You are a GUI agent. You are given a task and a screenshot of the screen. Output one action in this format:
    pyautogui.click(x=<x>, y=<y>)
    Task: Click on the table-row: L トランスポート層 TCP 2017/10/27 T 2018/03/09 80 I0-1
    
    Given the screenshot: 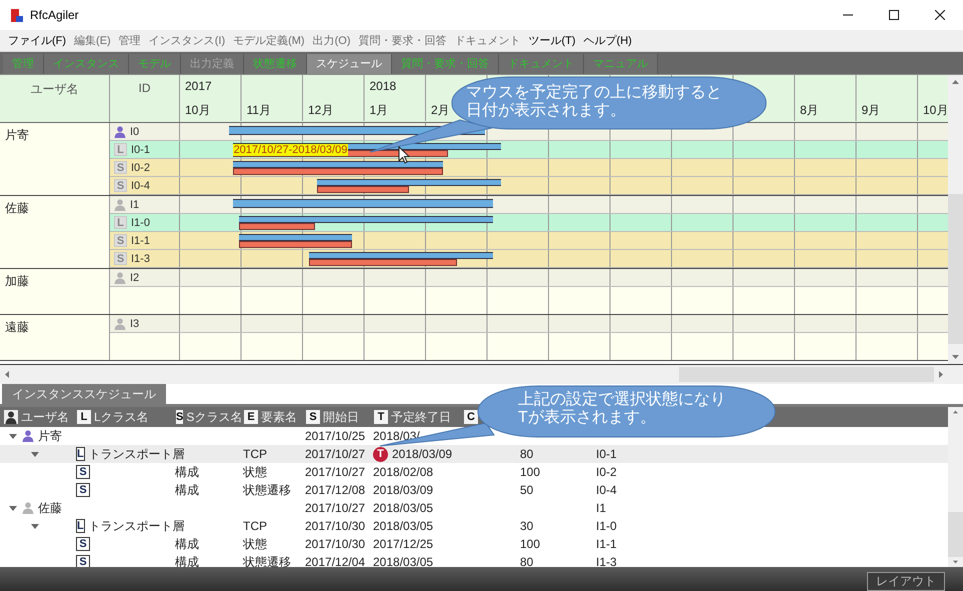 What is the action you would take?
    pyautogui.click(x=474, y=454)
    